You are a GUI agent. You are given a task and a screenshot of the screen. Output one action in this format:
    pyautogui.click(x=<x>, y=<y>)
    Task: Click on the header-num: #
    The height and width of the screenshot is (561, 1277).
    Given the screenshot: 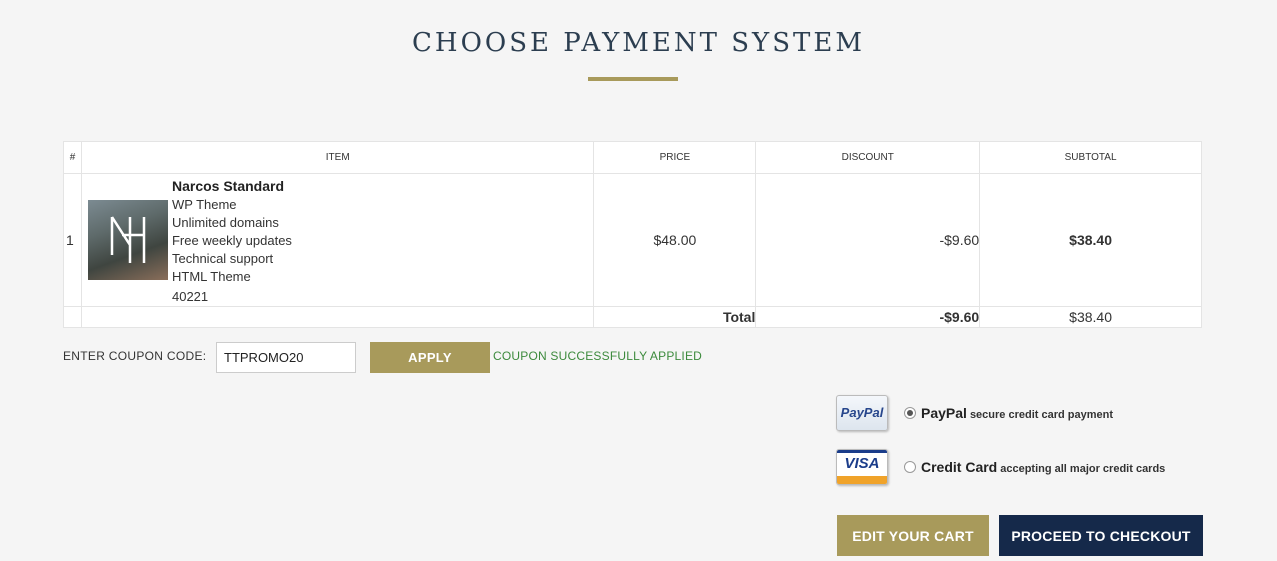 What is the action you would take?
    pyautogui.click(x=72, y=157)
    